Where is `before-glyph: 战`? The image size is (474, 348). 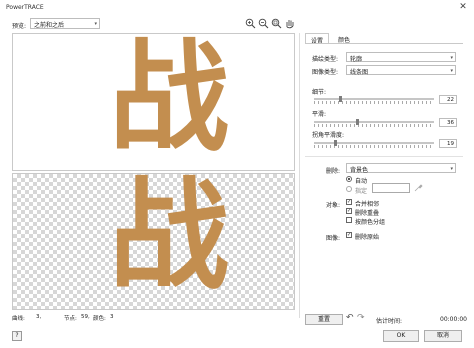 before-glyph: 战 is located at coordinates (169, 100).